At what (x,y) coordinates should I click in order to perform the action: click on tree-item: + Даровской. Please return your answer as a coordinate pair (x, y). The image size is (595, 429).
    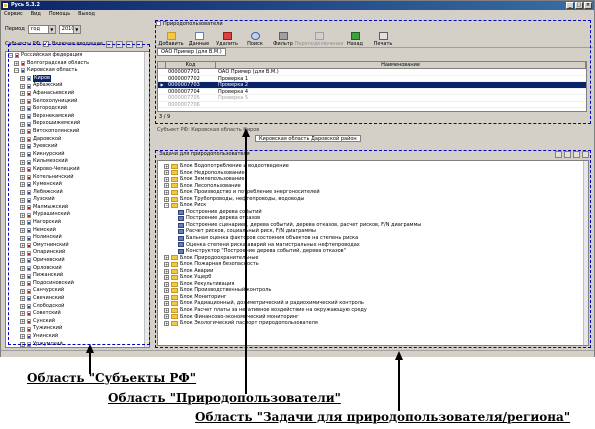
    Looking at the image, I should click on (77, 140).